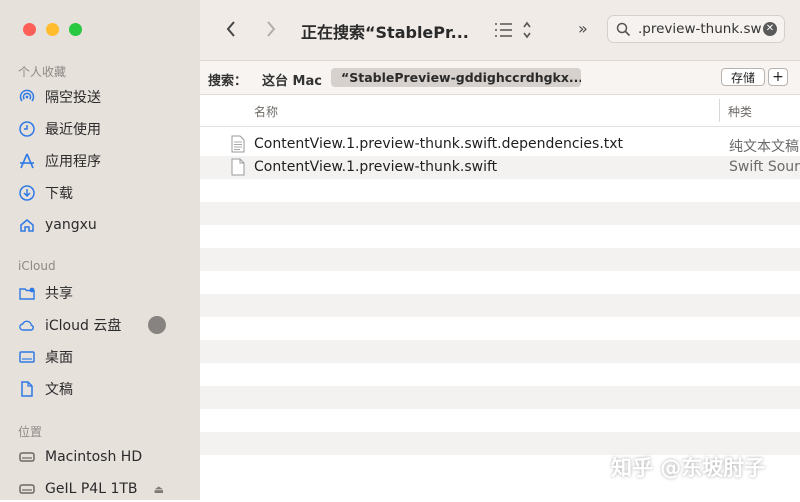 This screenshot has width=800, height=502. Describe the element at coordinates (292, 79) in the screenshot. I see `scope-this-mac: 这台 Mac` at that location.